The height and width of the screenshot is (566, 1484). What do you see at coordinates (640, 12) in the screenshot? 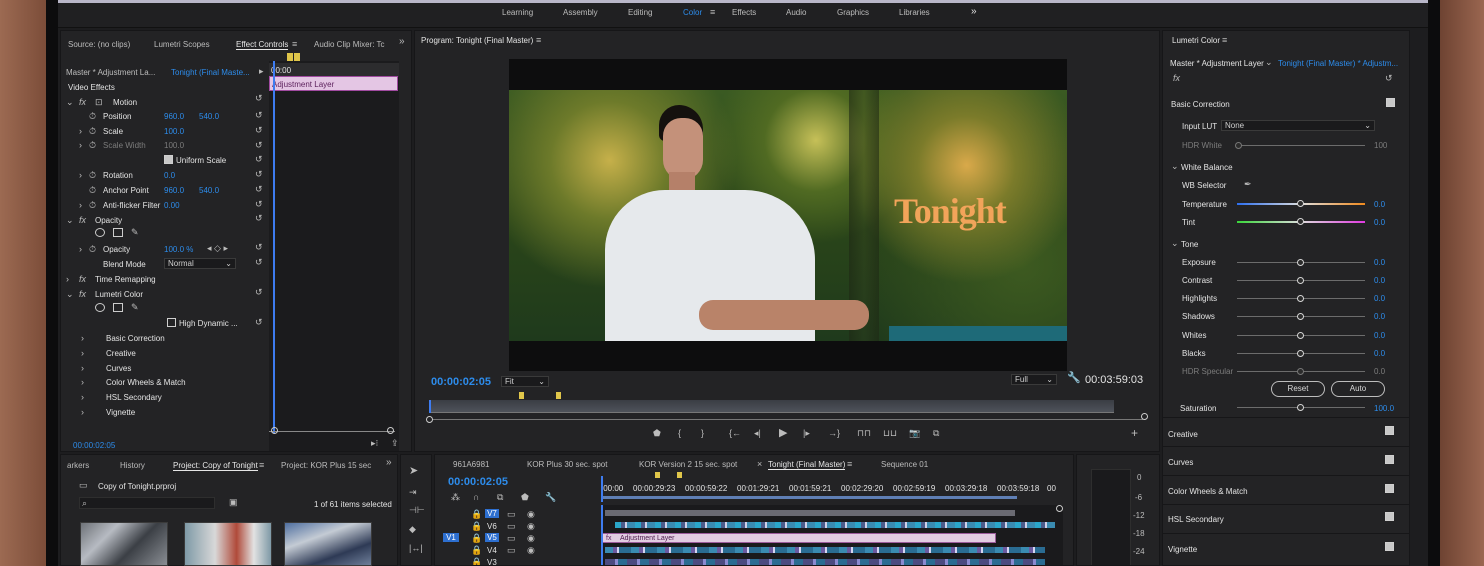
I see `workspace-tab-editing: Editing` at bounding box center [640, 12].